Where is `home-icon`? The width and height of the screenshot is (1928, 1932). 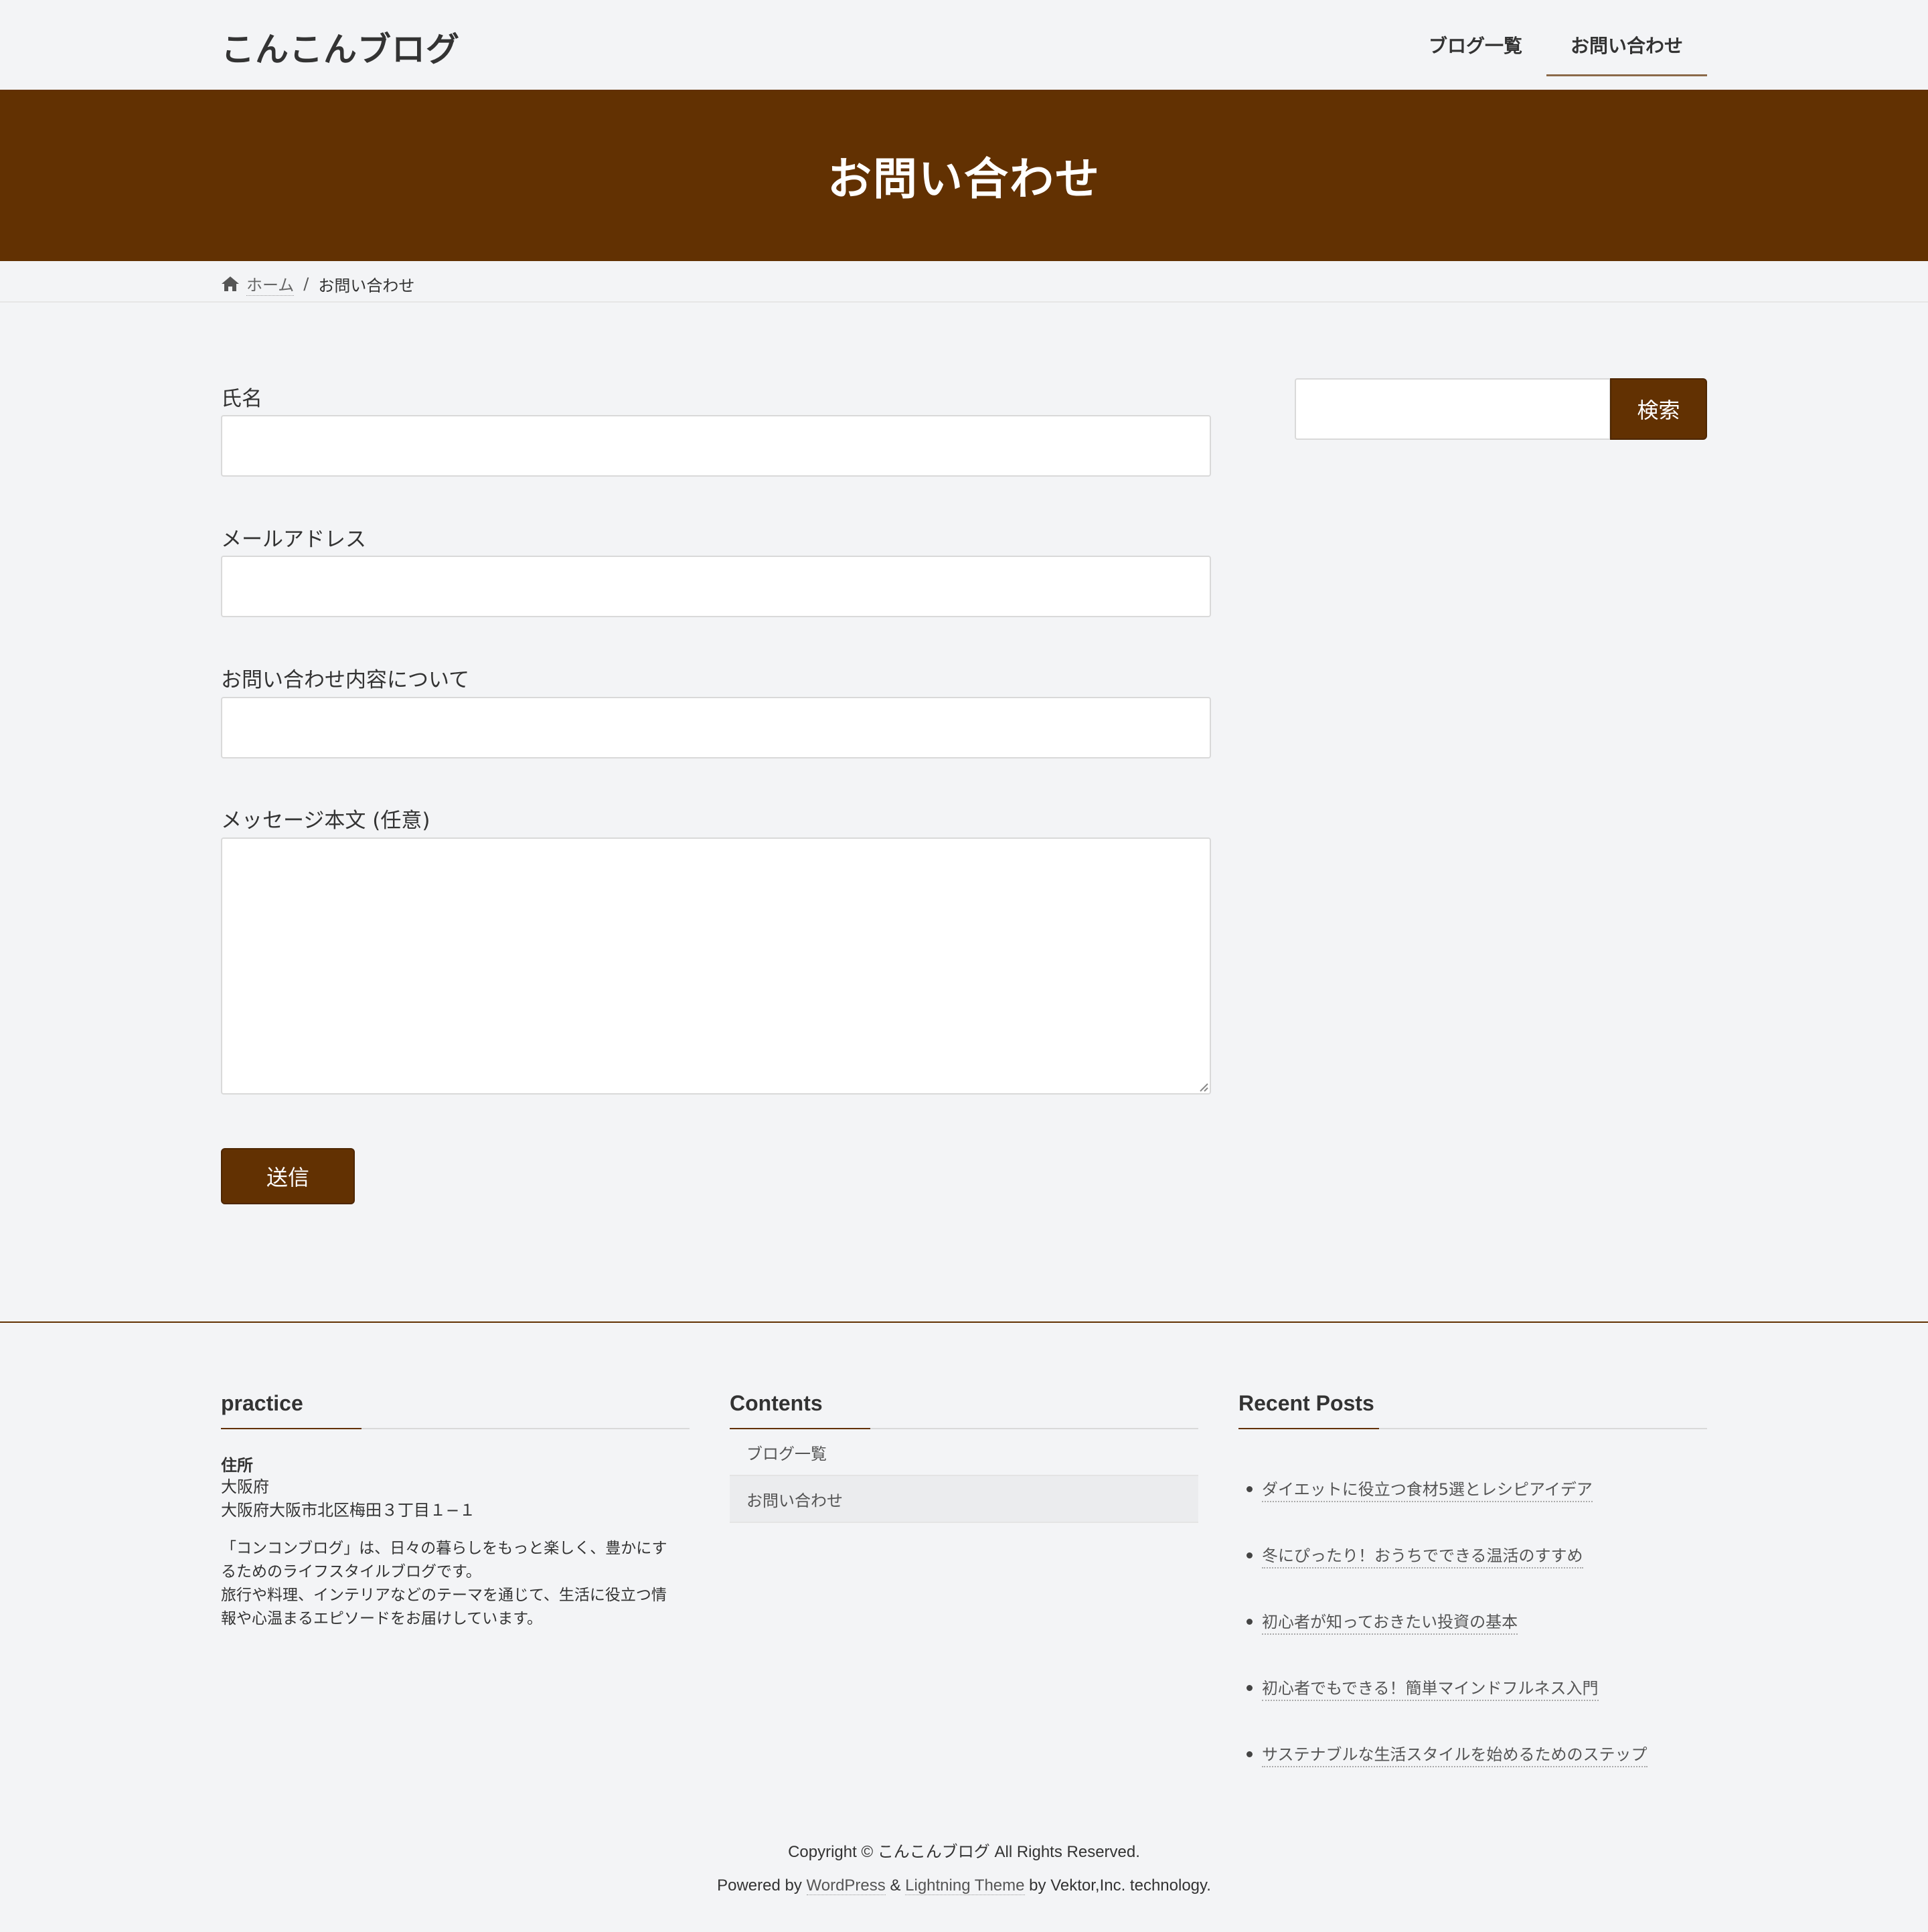 home-icon is located at coordinates (230, 284).